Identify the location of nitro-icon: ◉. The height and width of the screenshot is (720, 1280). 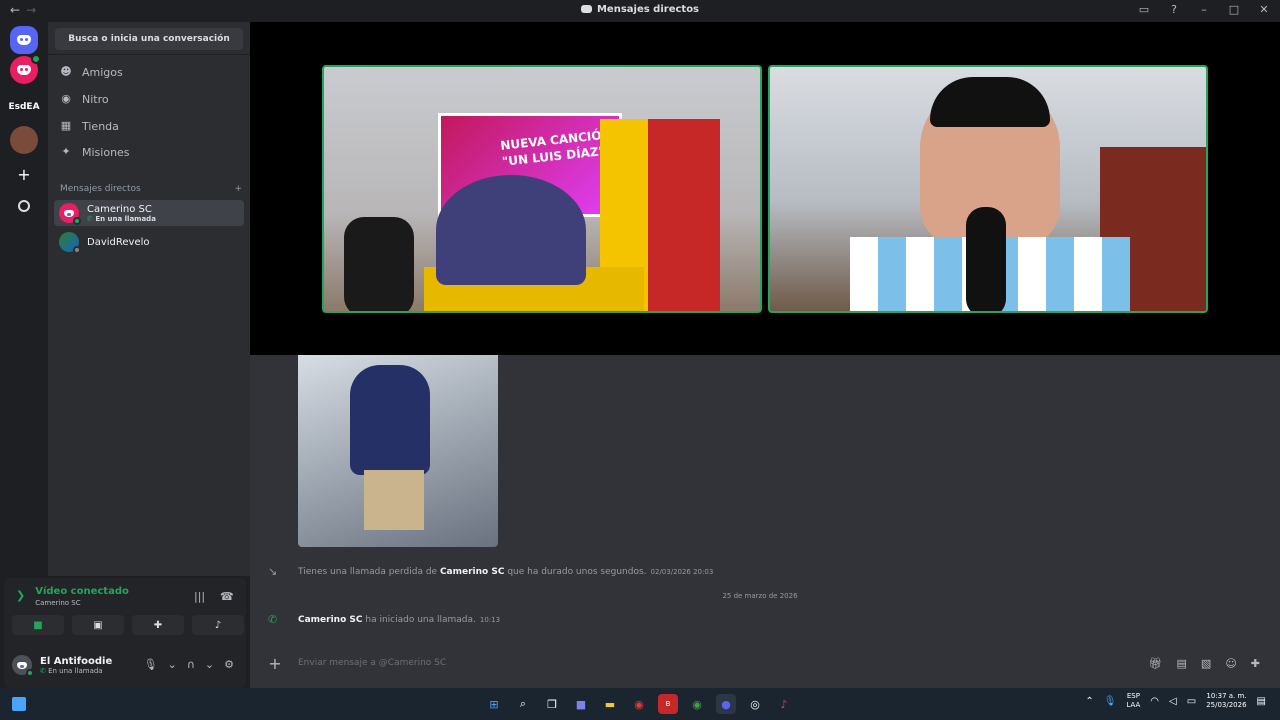
(66, 98).